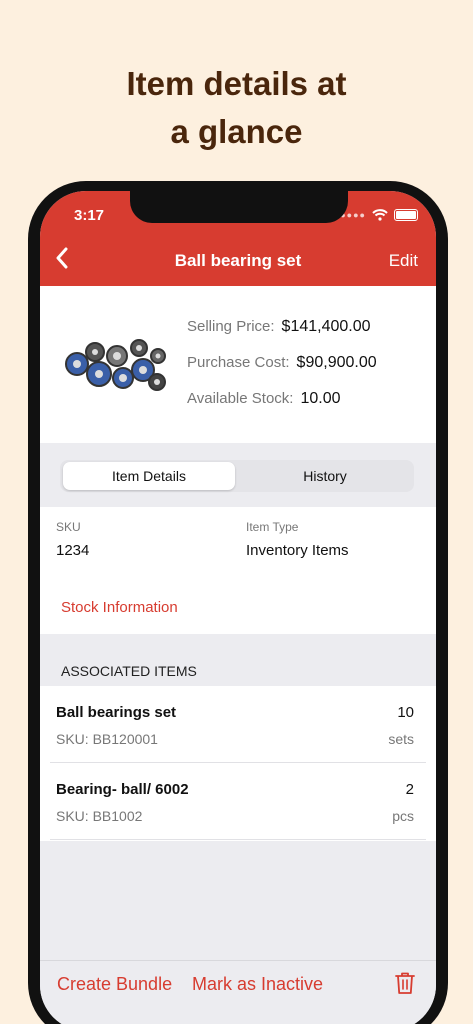  Describe the element at coordinates (297, 550) in the screenshot. I see `item-type-value: Inventory Items` at that location.